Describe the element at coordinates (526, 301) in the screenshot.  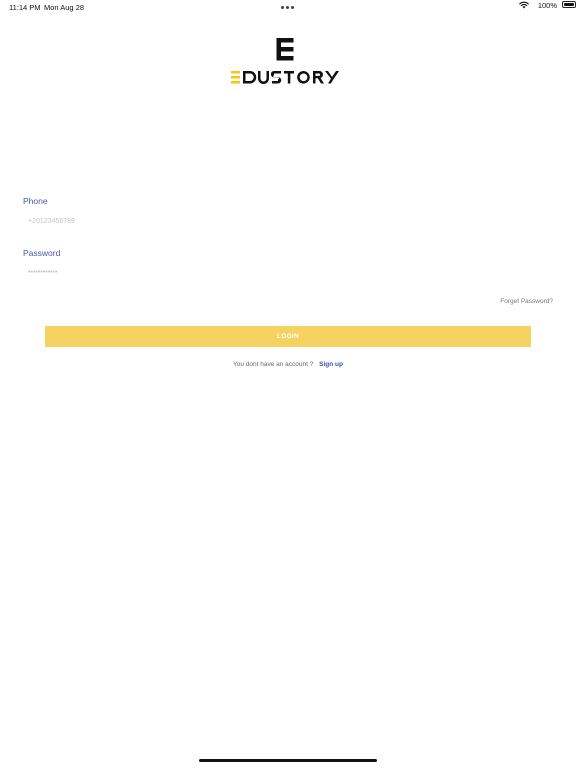
I see `forgot-password-link: Forget Password?` at that location.